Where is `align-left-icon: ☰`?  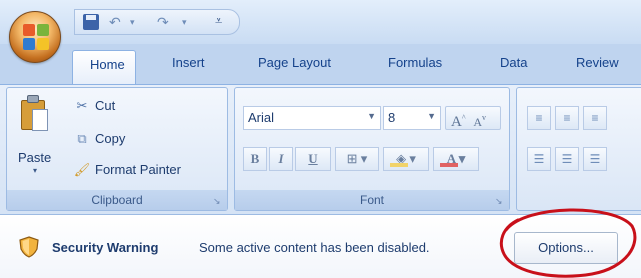
align-left-icon: ☰ is located at coordinates (539, 159).